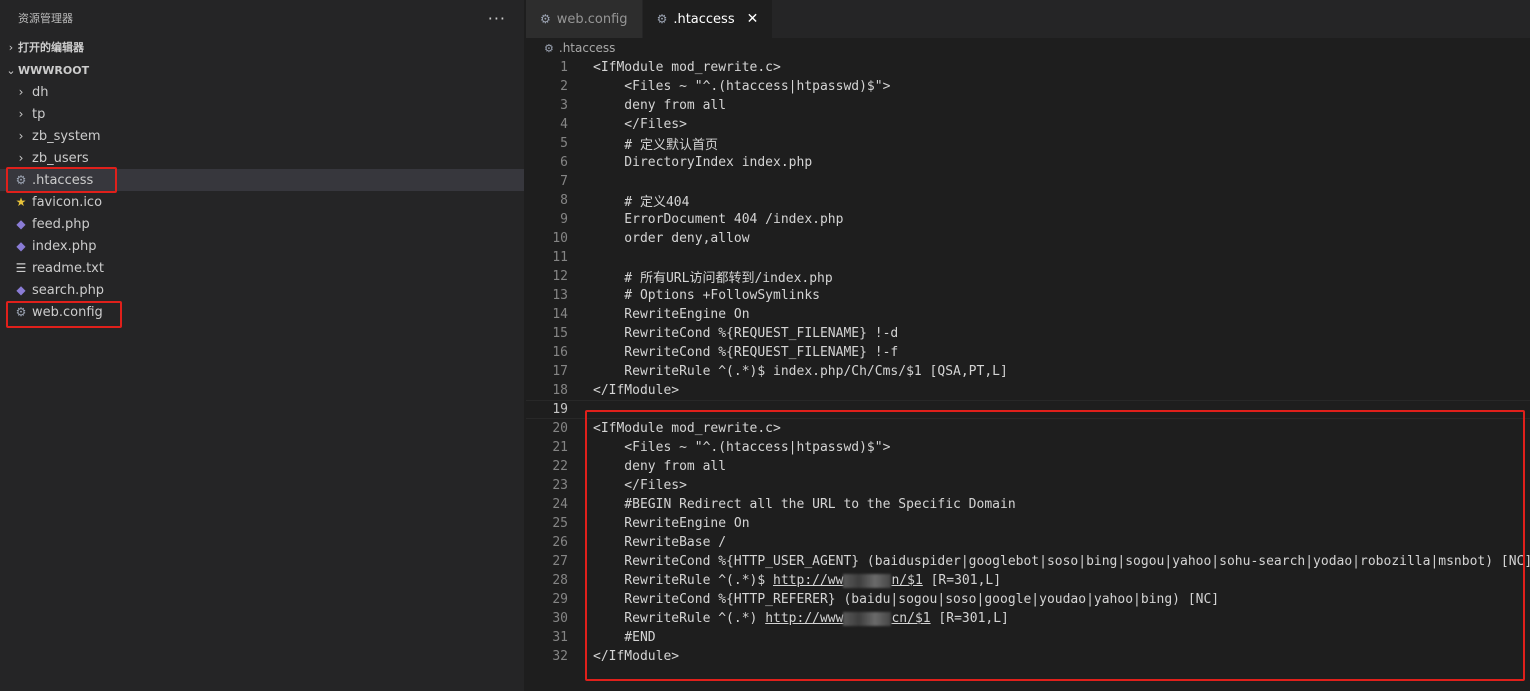 Image resolution: width=1530 pixels, height=691 pixels. I want to click on code-segment: RewriteRule ^(.*), so click(679, 618).